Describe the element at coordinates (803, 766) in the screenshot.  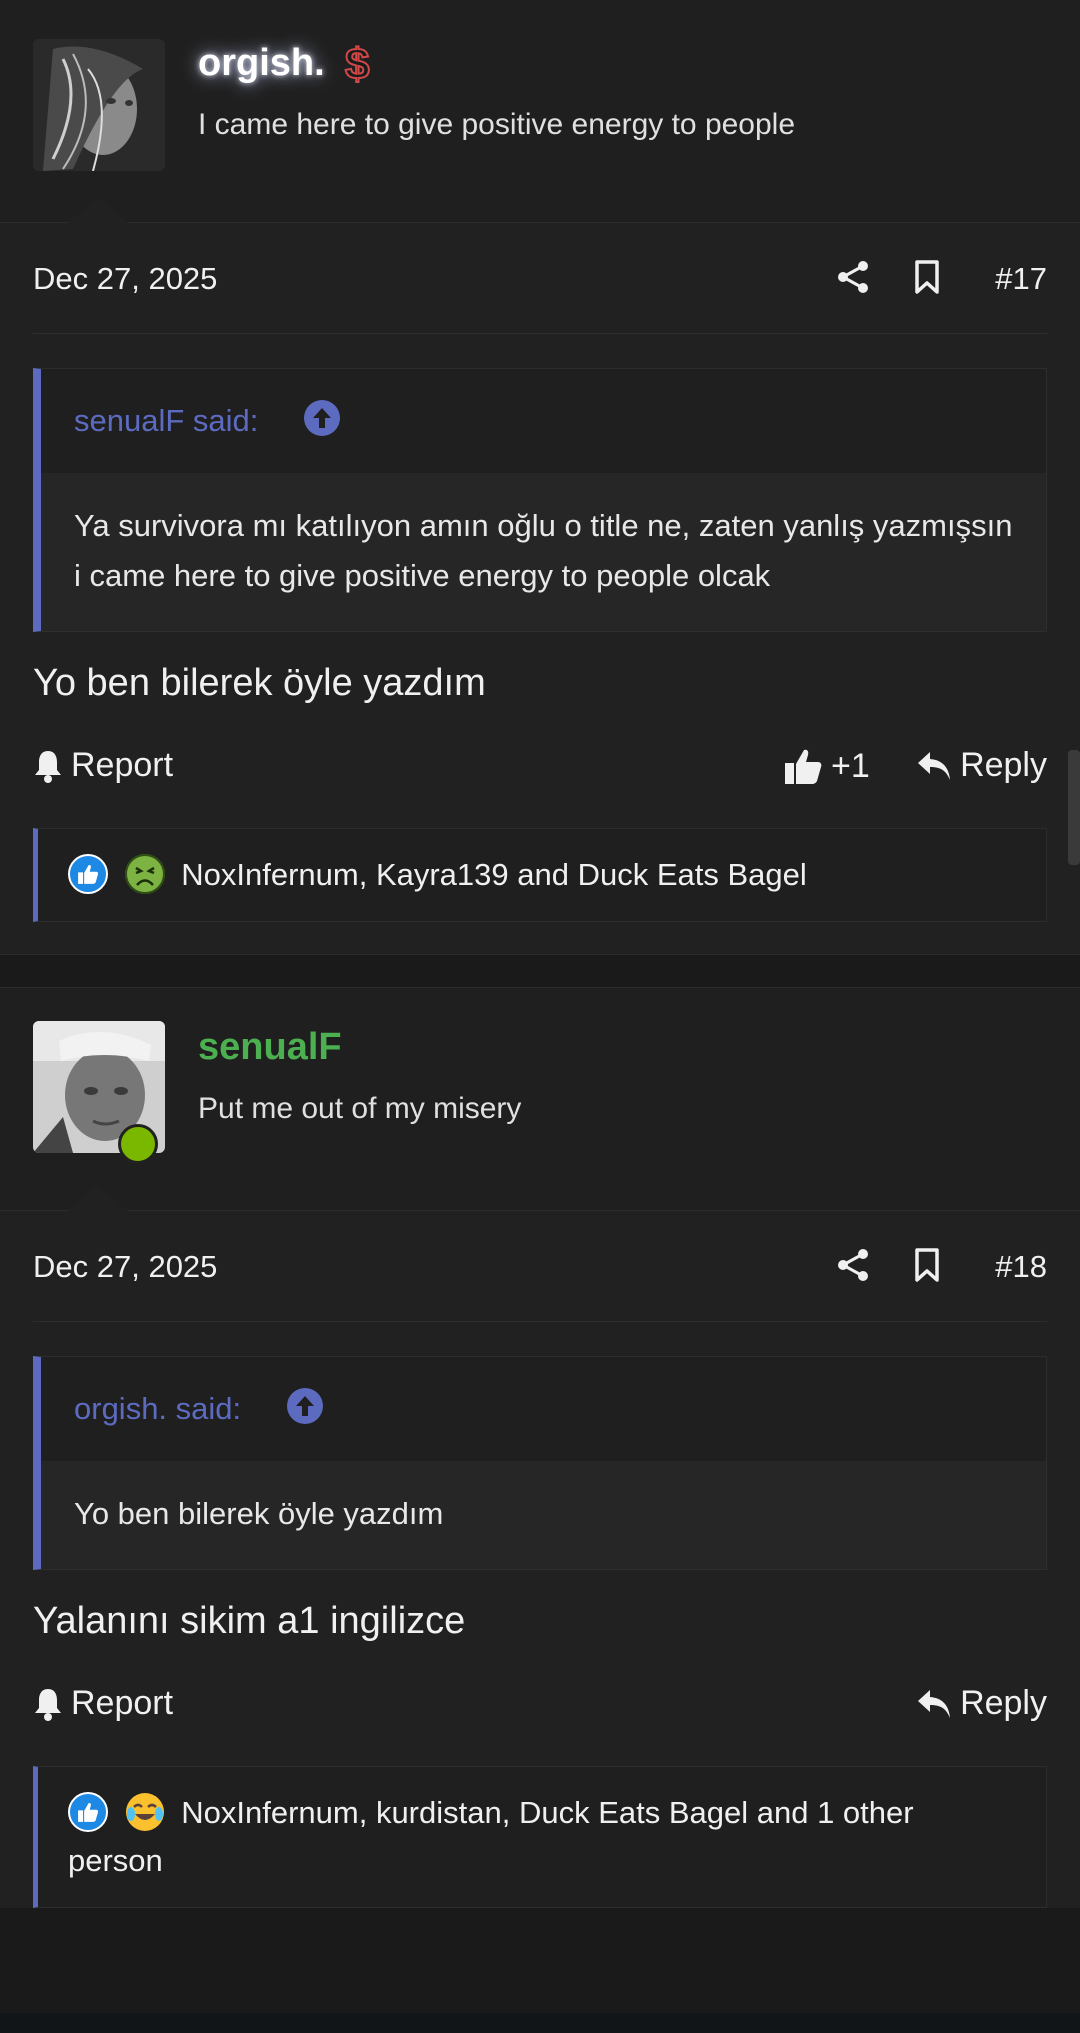
I see `thumbs-up-icon` at that location.